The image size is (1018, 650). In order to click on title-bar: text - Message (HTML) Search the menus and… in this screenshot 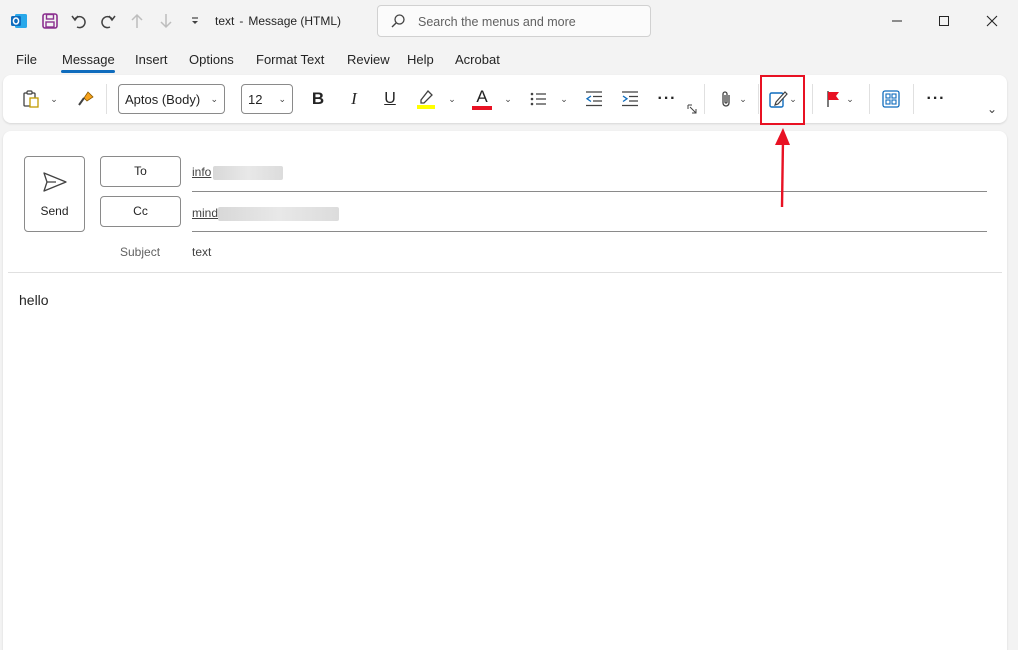, I will do `click(509, 21)`.